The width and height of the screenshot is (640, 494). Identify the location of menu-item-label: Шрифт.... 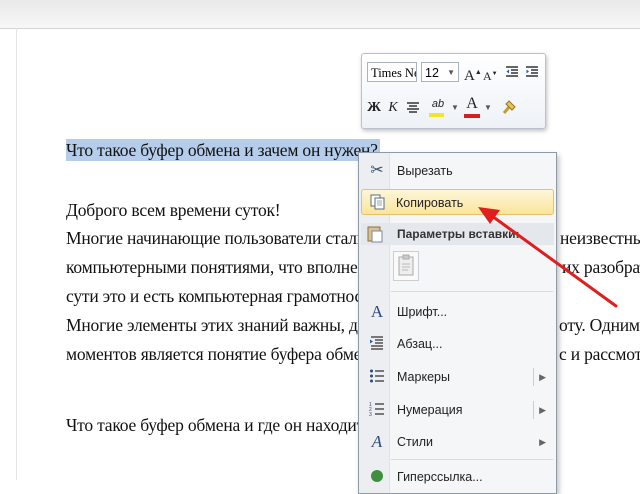
(422, 312).